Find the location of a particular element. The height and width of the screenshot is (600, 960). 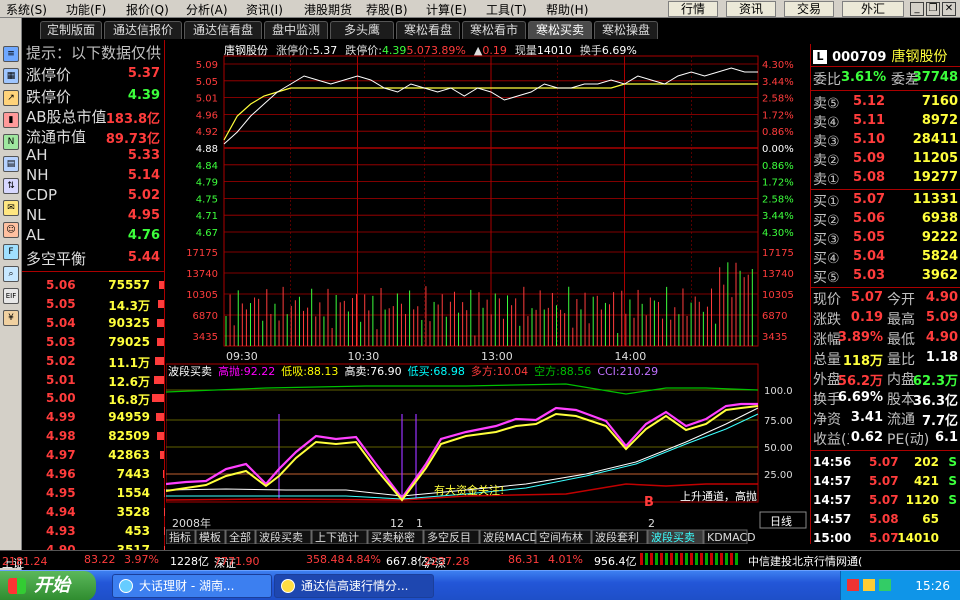

candle-chart-icon: ▮ is located at coordinates (11, 120).